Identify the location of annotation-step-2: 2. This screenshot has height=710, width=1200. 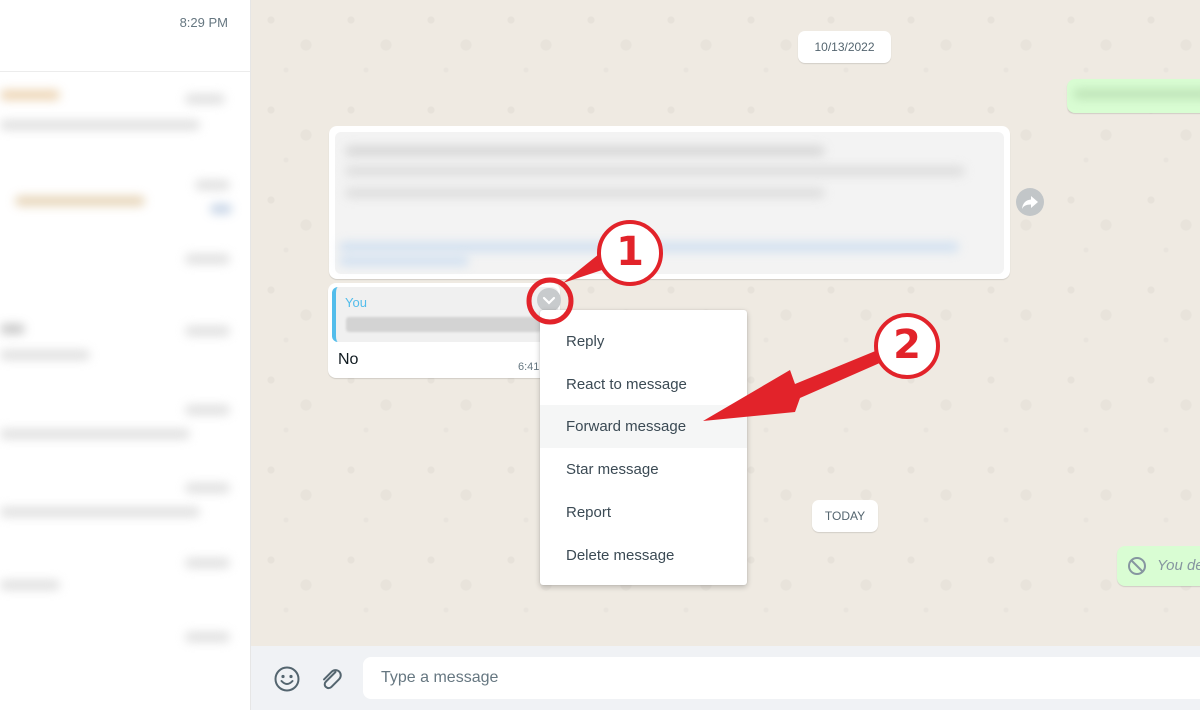
(907, 346).